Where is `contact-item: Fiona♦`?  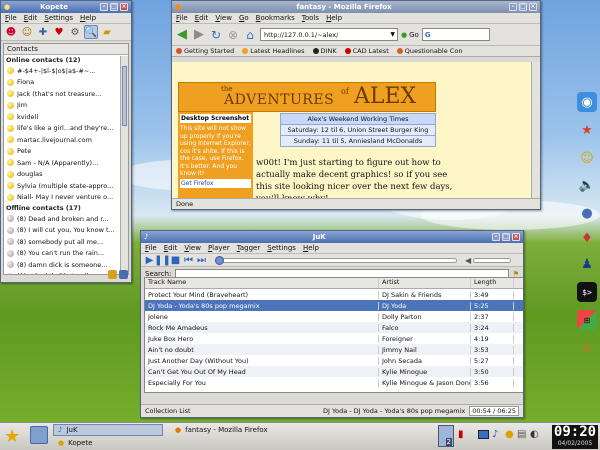
contact-item: Fiona♦ is located at coordinates (66, 83).